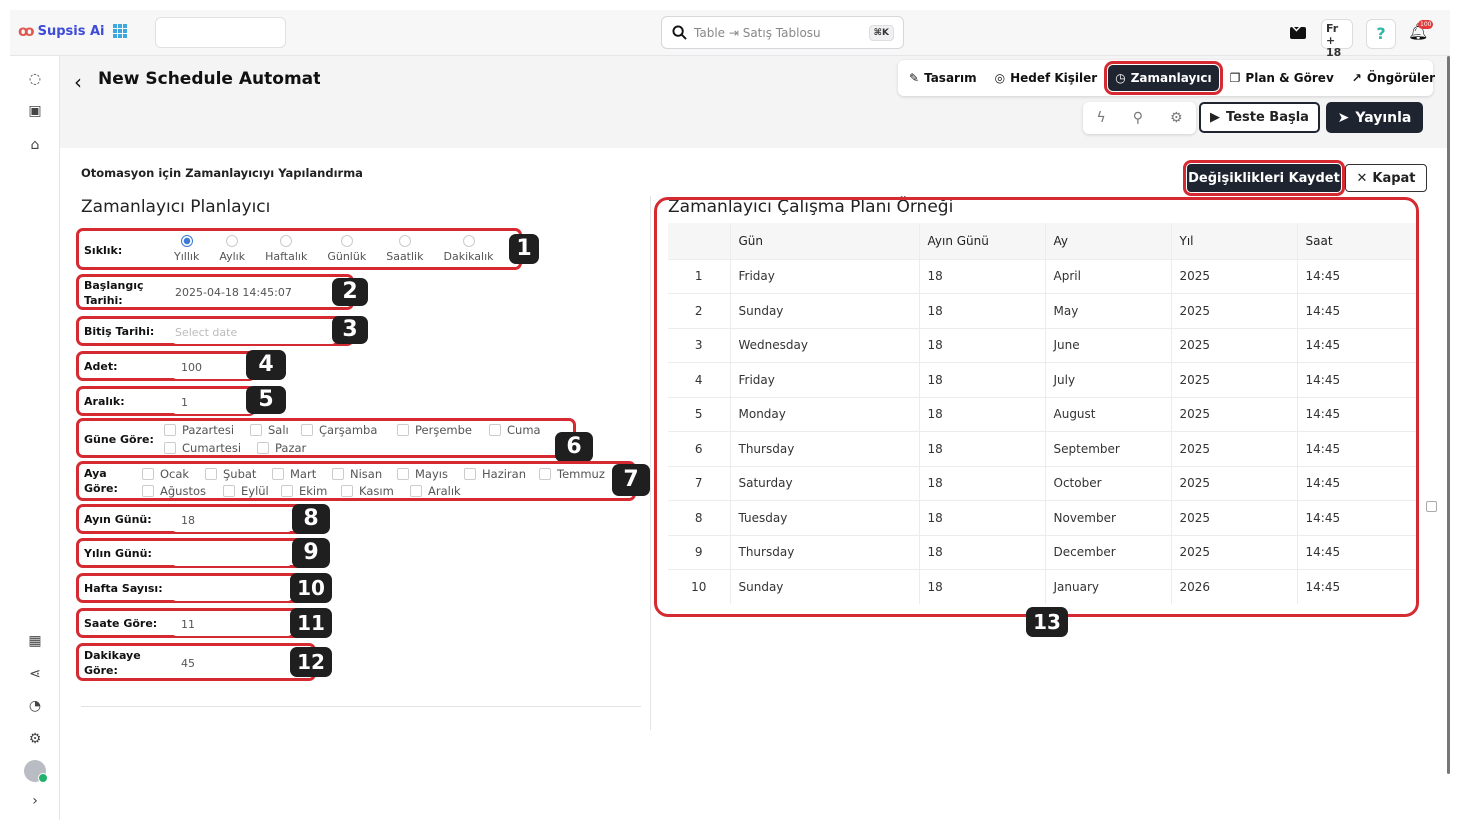 Image resolution: width=1460 pixels, height=830 pixels. Describe the element at coordinates (176, 207) in the screenshot. I see `planner-heading: Zamanlayıcı Planlayıcı` at that location.